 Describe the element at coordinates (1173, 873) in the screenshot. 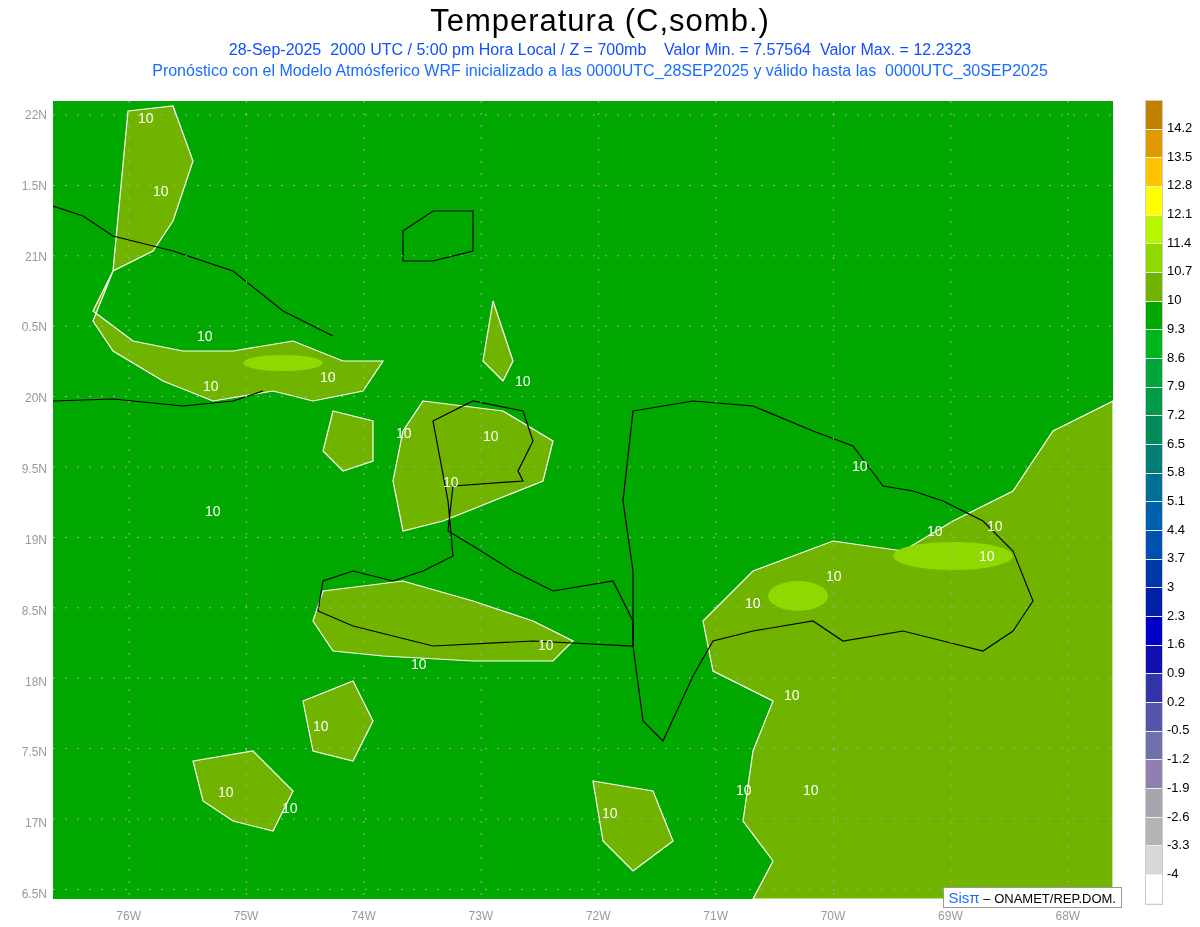

I see `scale-label: -4` at that location.